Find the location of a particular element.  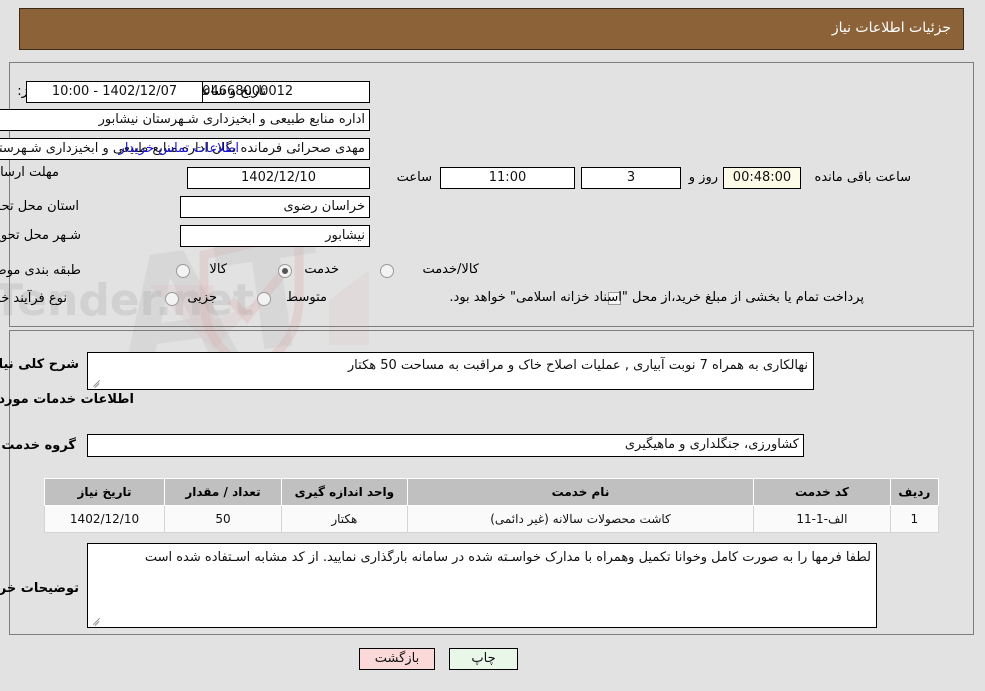

radio-process-motavaset-label: متوسط is located at coordinates (307, 297).